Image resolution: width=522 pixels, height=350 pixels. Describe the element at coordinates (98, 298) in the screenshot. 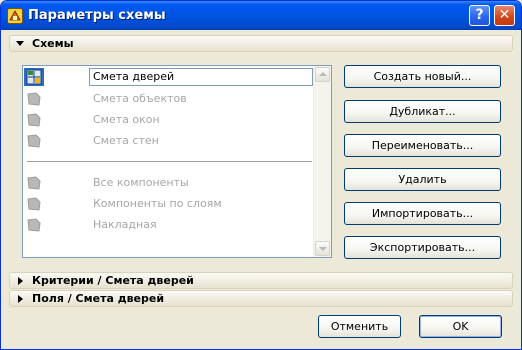

I see `section-fields-label: Поля / Смета дверей` at that location.